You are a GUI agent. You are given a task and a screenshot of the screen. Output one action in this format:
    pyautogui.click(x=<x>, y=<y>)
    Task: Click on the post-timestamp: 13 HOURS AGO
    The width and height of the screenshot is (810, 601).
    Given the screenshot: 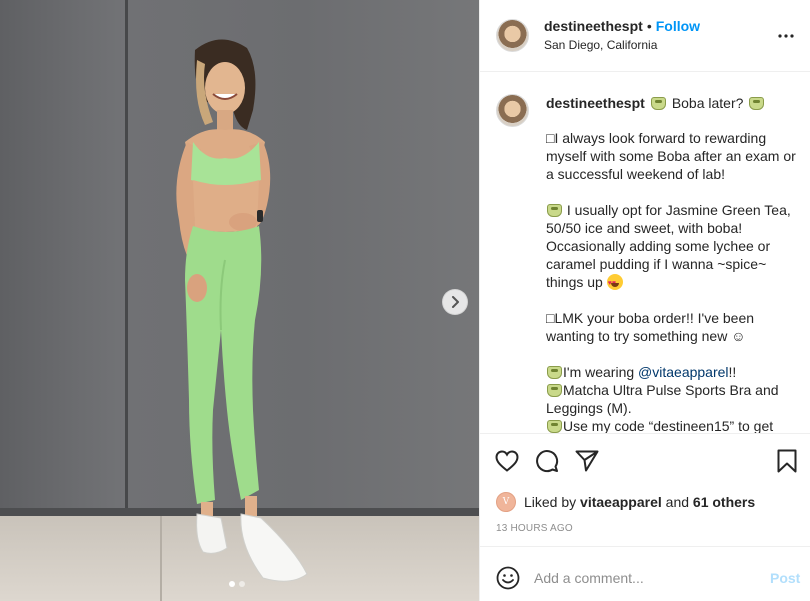 What is the action you would take?
    pyautogui.click(x=534, y=528)
    